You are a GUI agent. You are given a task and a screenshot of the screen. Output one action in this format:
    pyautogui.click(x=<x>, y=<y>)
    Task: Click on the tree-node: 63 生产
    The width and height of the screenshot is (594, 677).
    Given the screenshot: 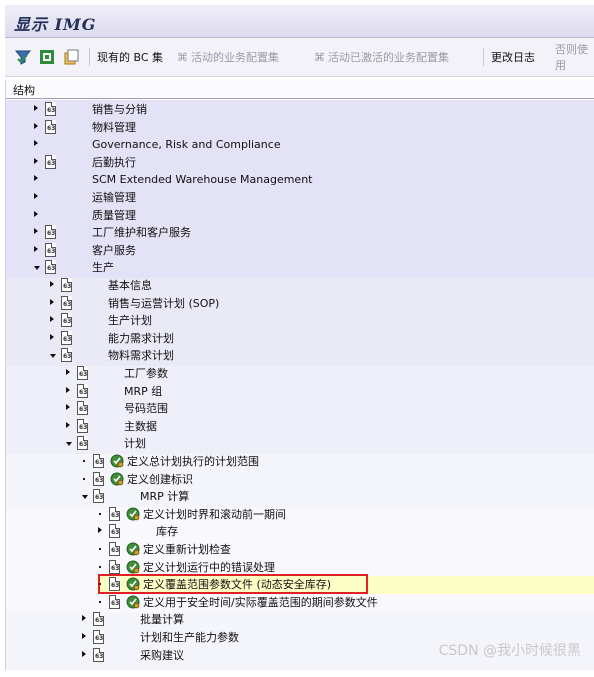 What is the action you would take?
    pyautogui.click(x=300, y=268)
    